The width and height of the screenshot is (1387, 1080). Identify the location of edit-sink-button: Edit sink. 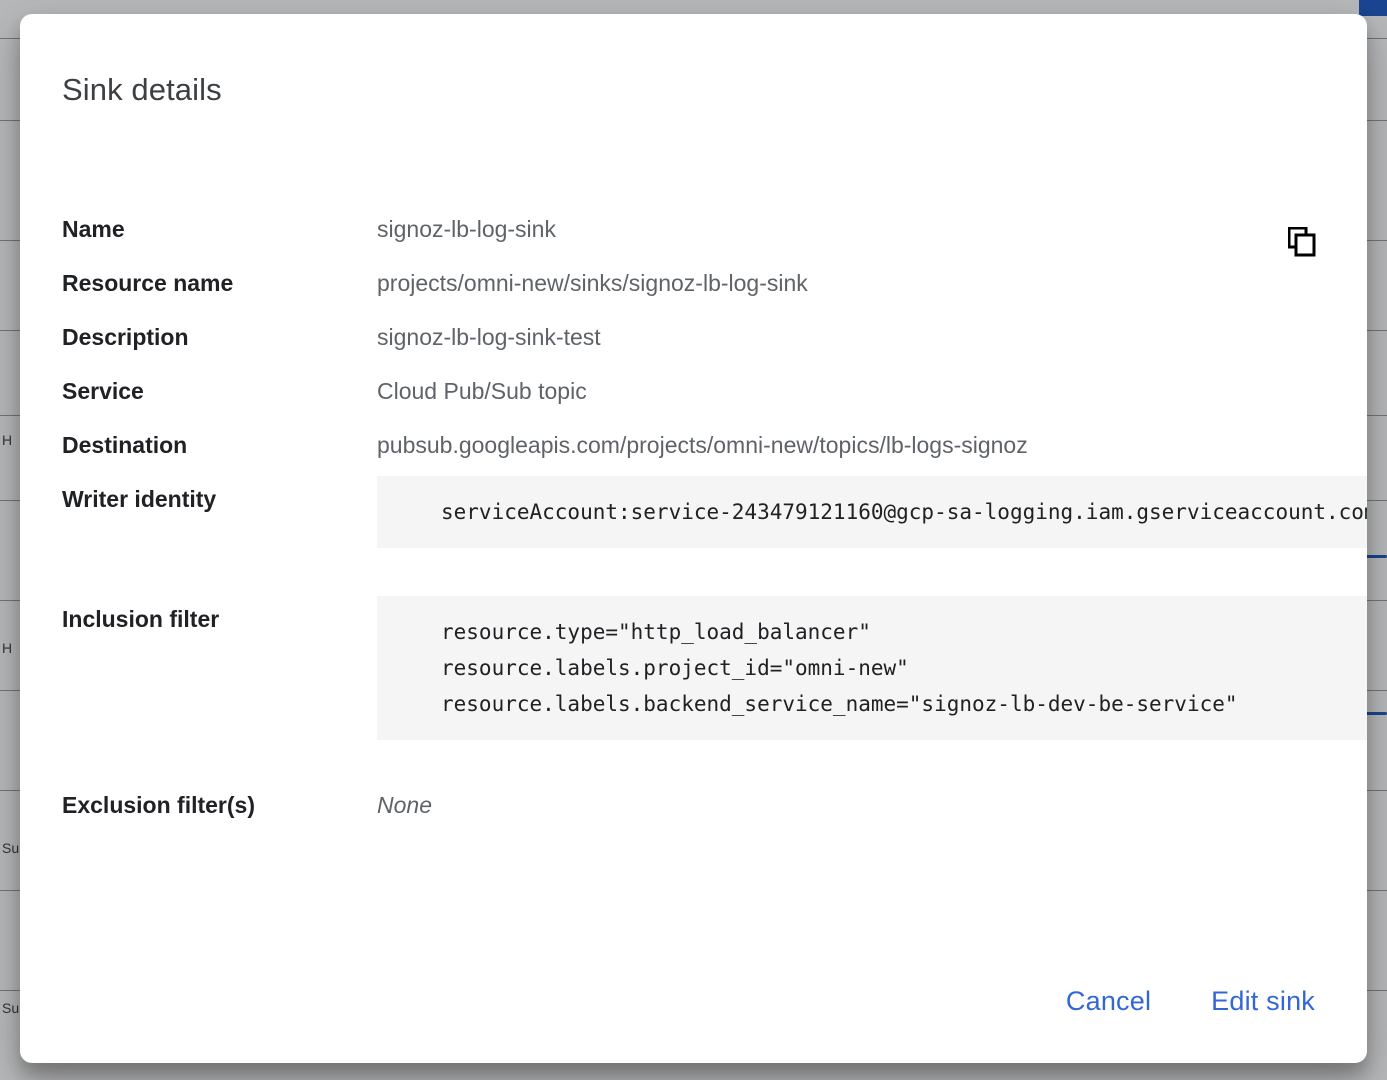
(1263, 1001).